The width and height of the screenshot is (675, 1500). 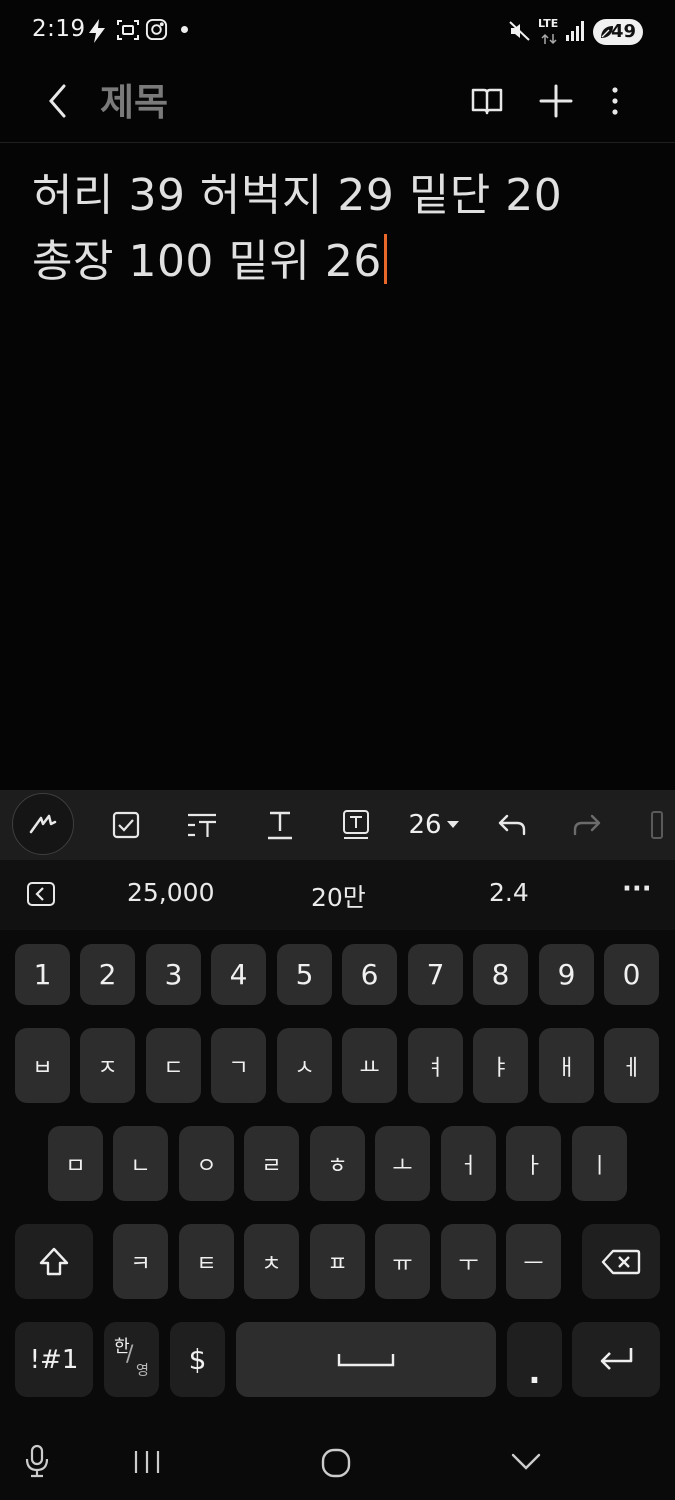 What do you see at coordinates (338, 896) in the screenshot?
I see `suggestion-2: 20만` at bounding box center [338, 896].